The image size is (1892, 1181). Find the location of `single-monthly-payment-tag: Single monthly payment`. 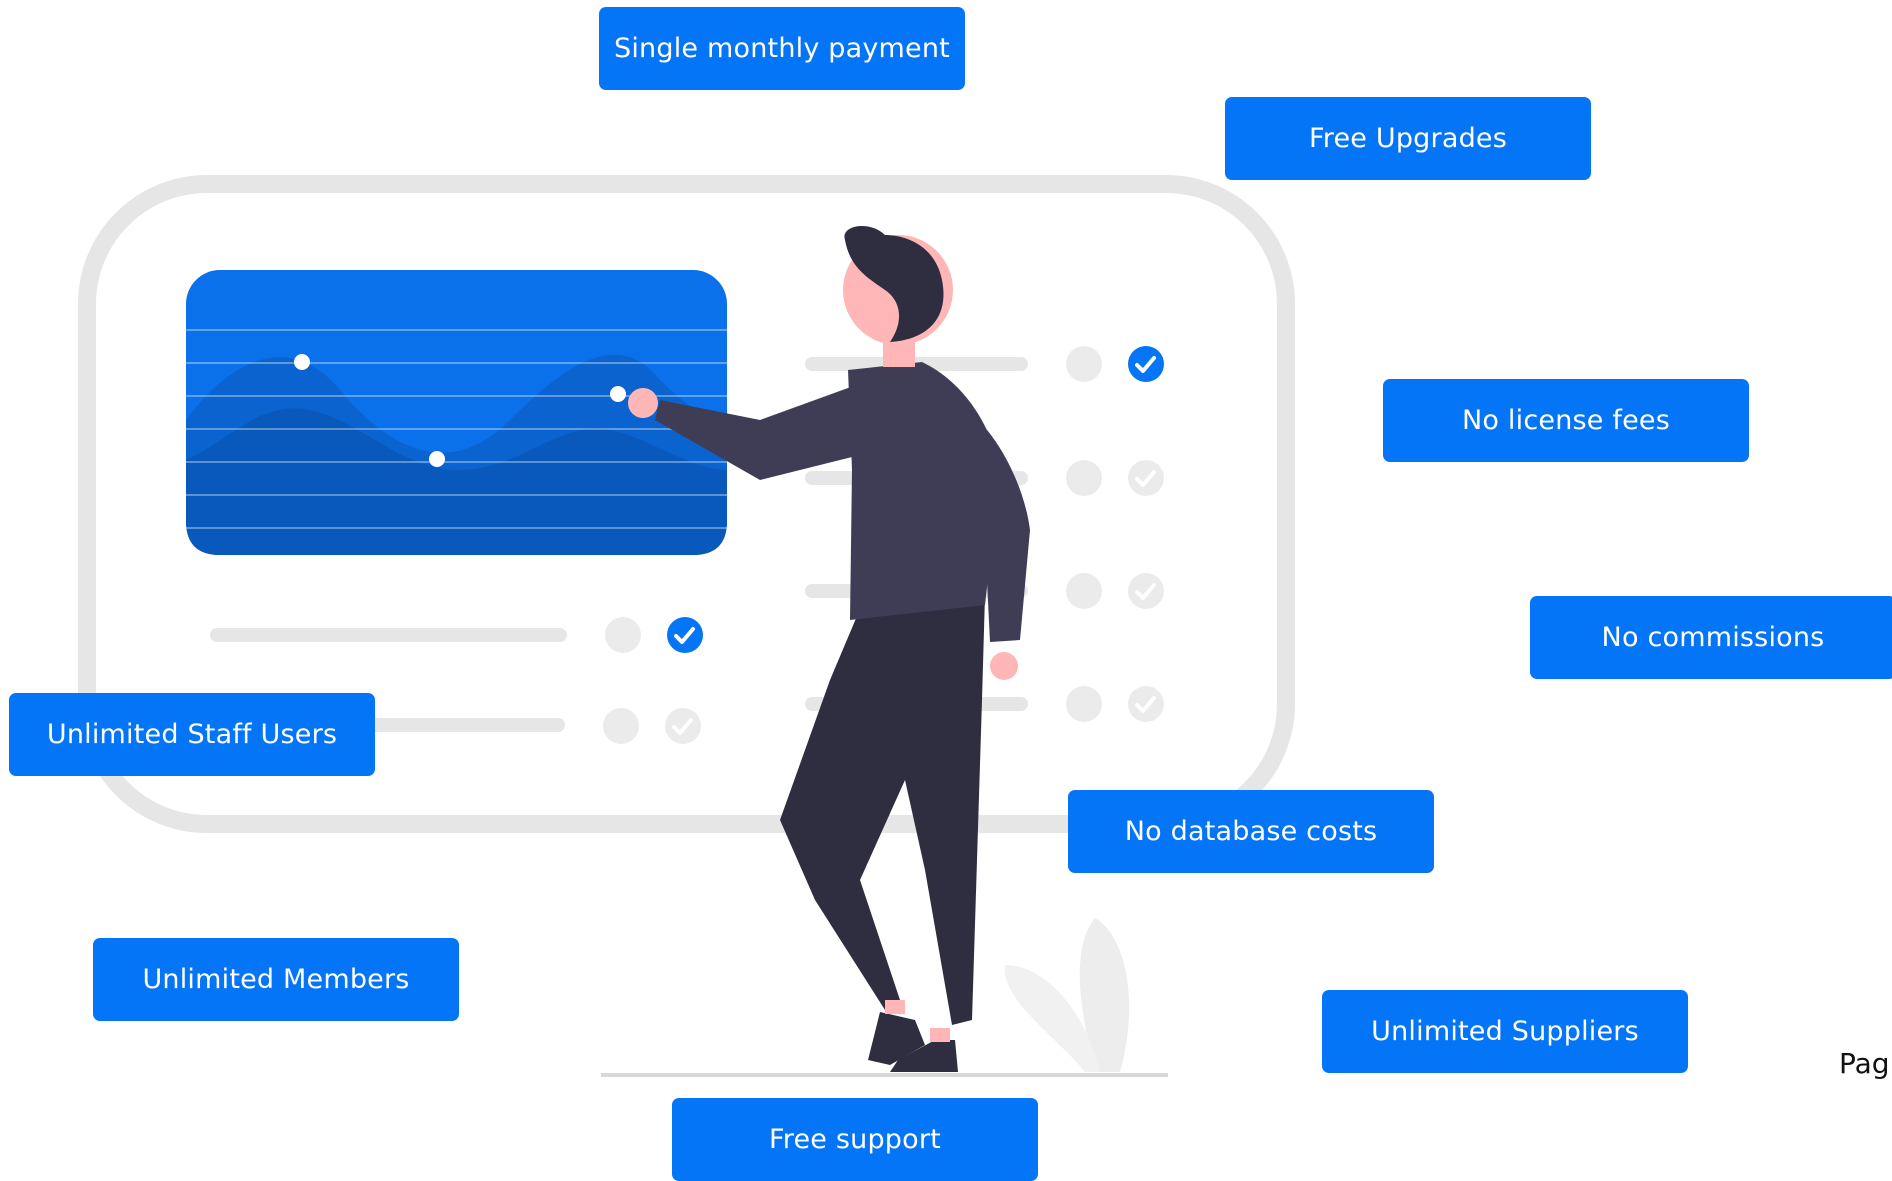

single-monthly-payment-tag: Single monthly payment is located at coordinates (782, 48).